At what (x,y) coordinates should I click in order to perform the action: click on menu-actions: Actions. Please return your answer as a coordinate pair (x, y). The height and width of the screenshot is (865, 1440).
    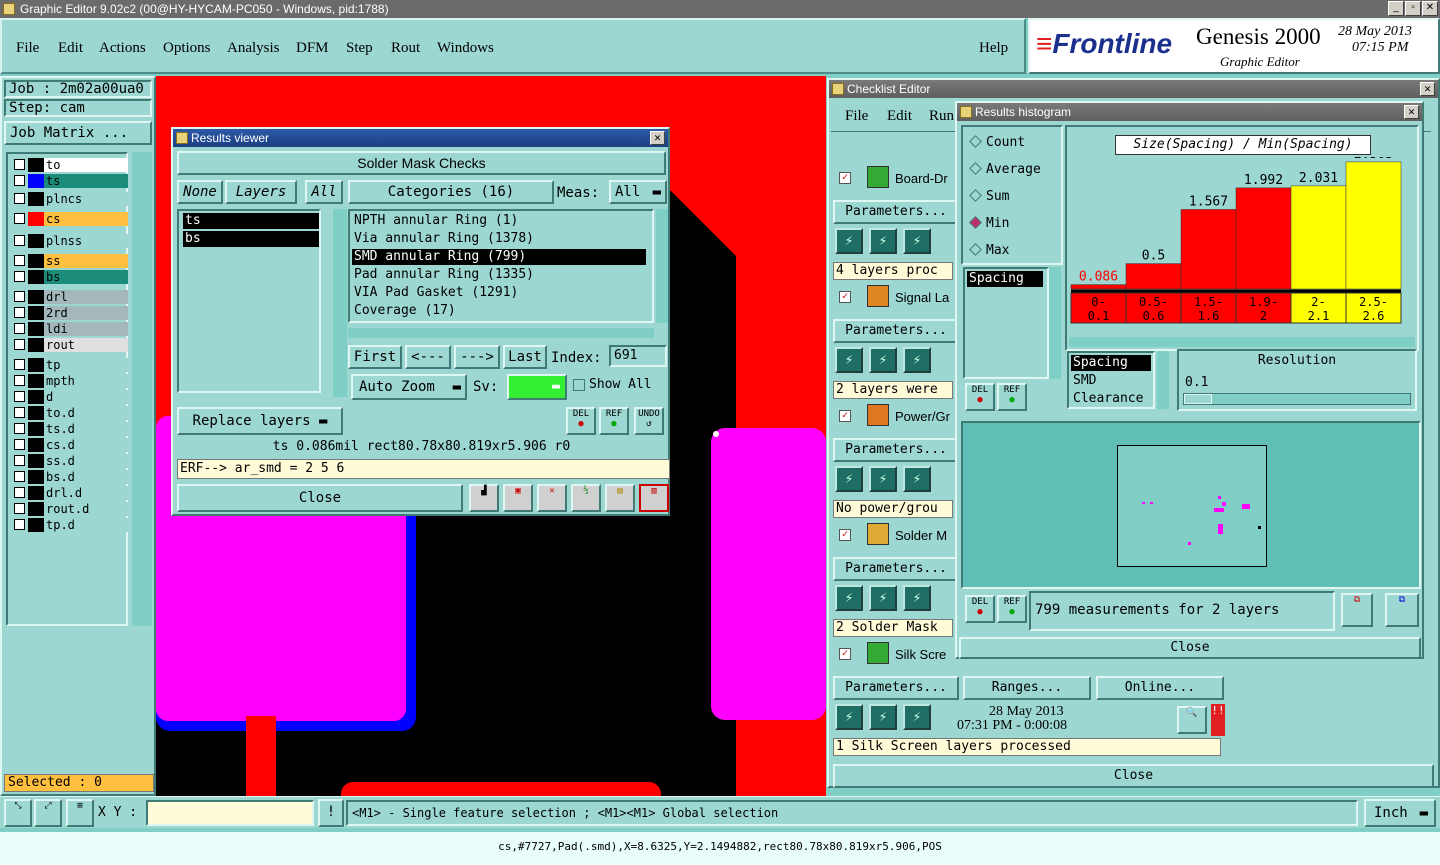
    Looking at the image, I should click on (122, 48).